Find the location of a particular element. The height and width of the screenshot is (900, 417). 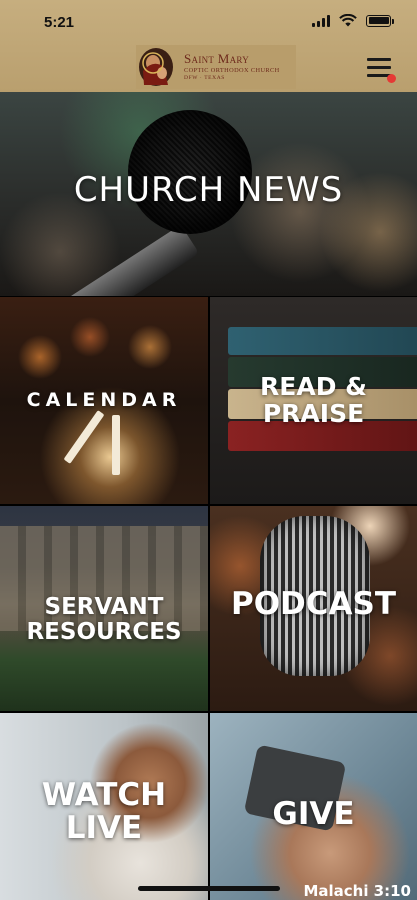

tile-give: GIVE Malachi 3:10 is located at coordinates (313, 806).